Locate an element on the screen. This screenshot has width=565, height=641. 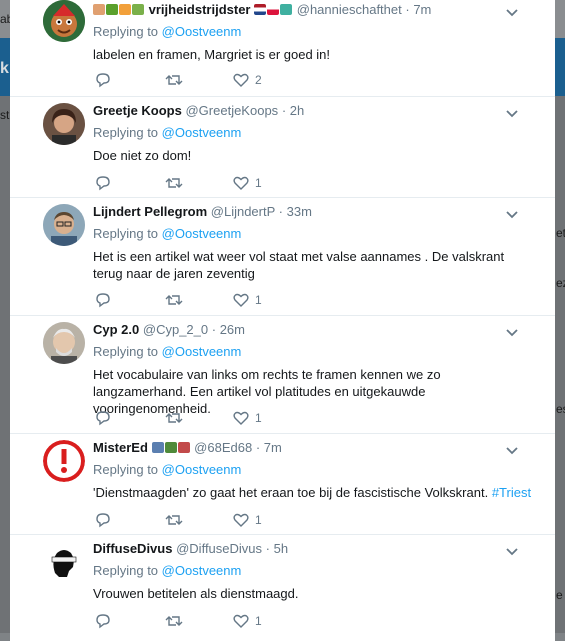
hashtag-link: #Triest is located at coordinates (511, 492).